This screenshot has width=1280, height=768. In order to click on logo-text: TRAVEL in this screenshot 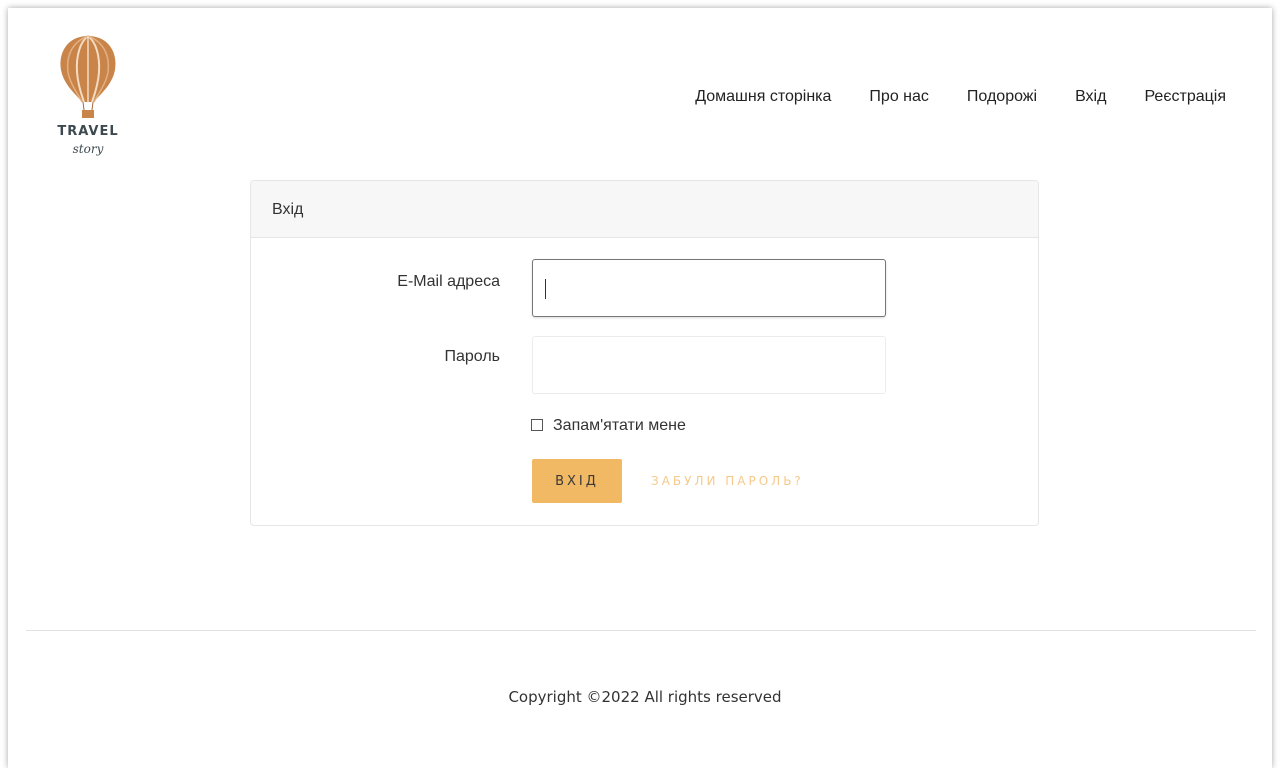, I will do `click(88, 131)`.